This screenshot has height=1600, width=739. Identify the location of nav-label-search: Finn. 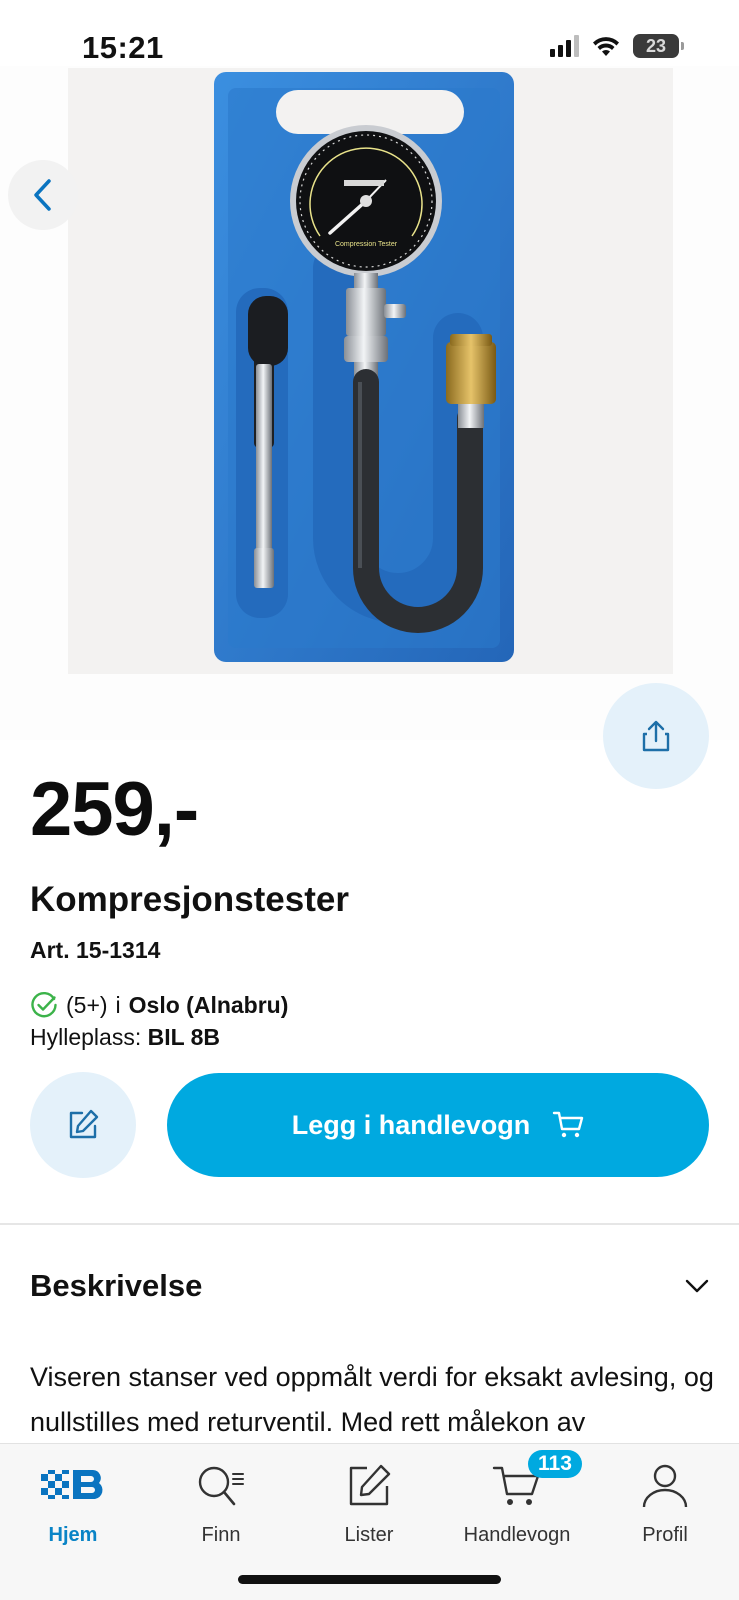
(221, 1535).